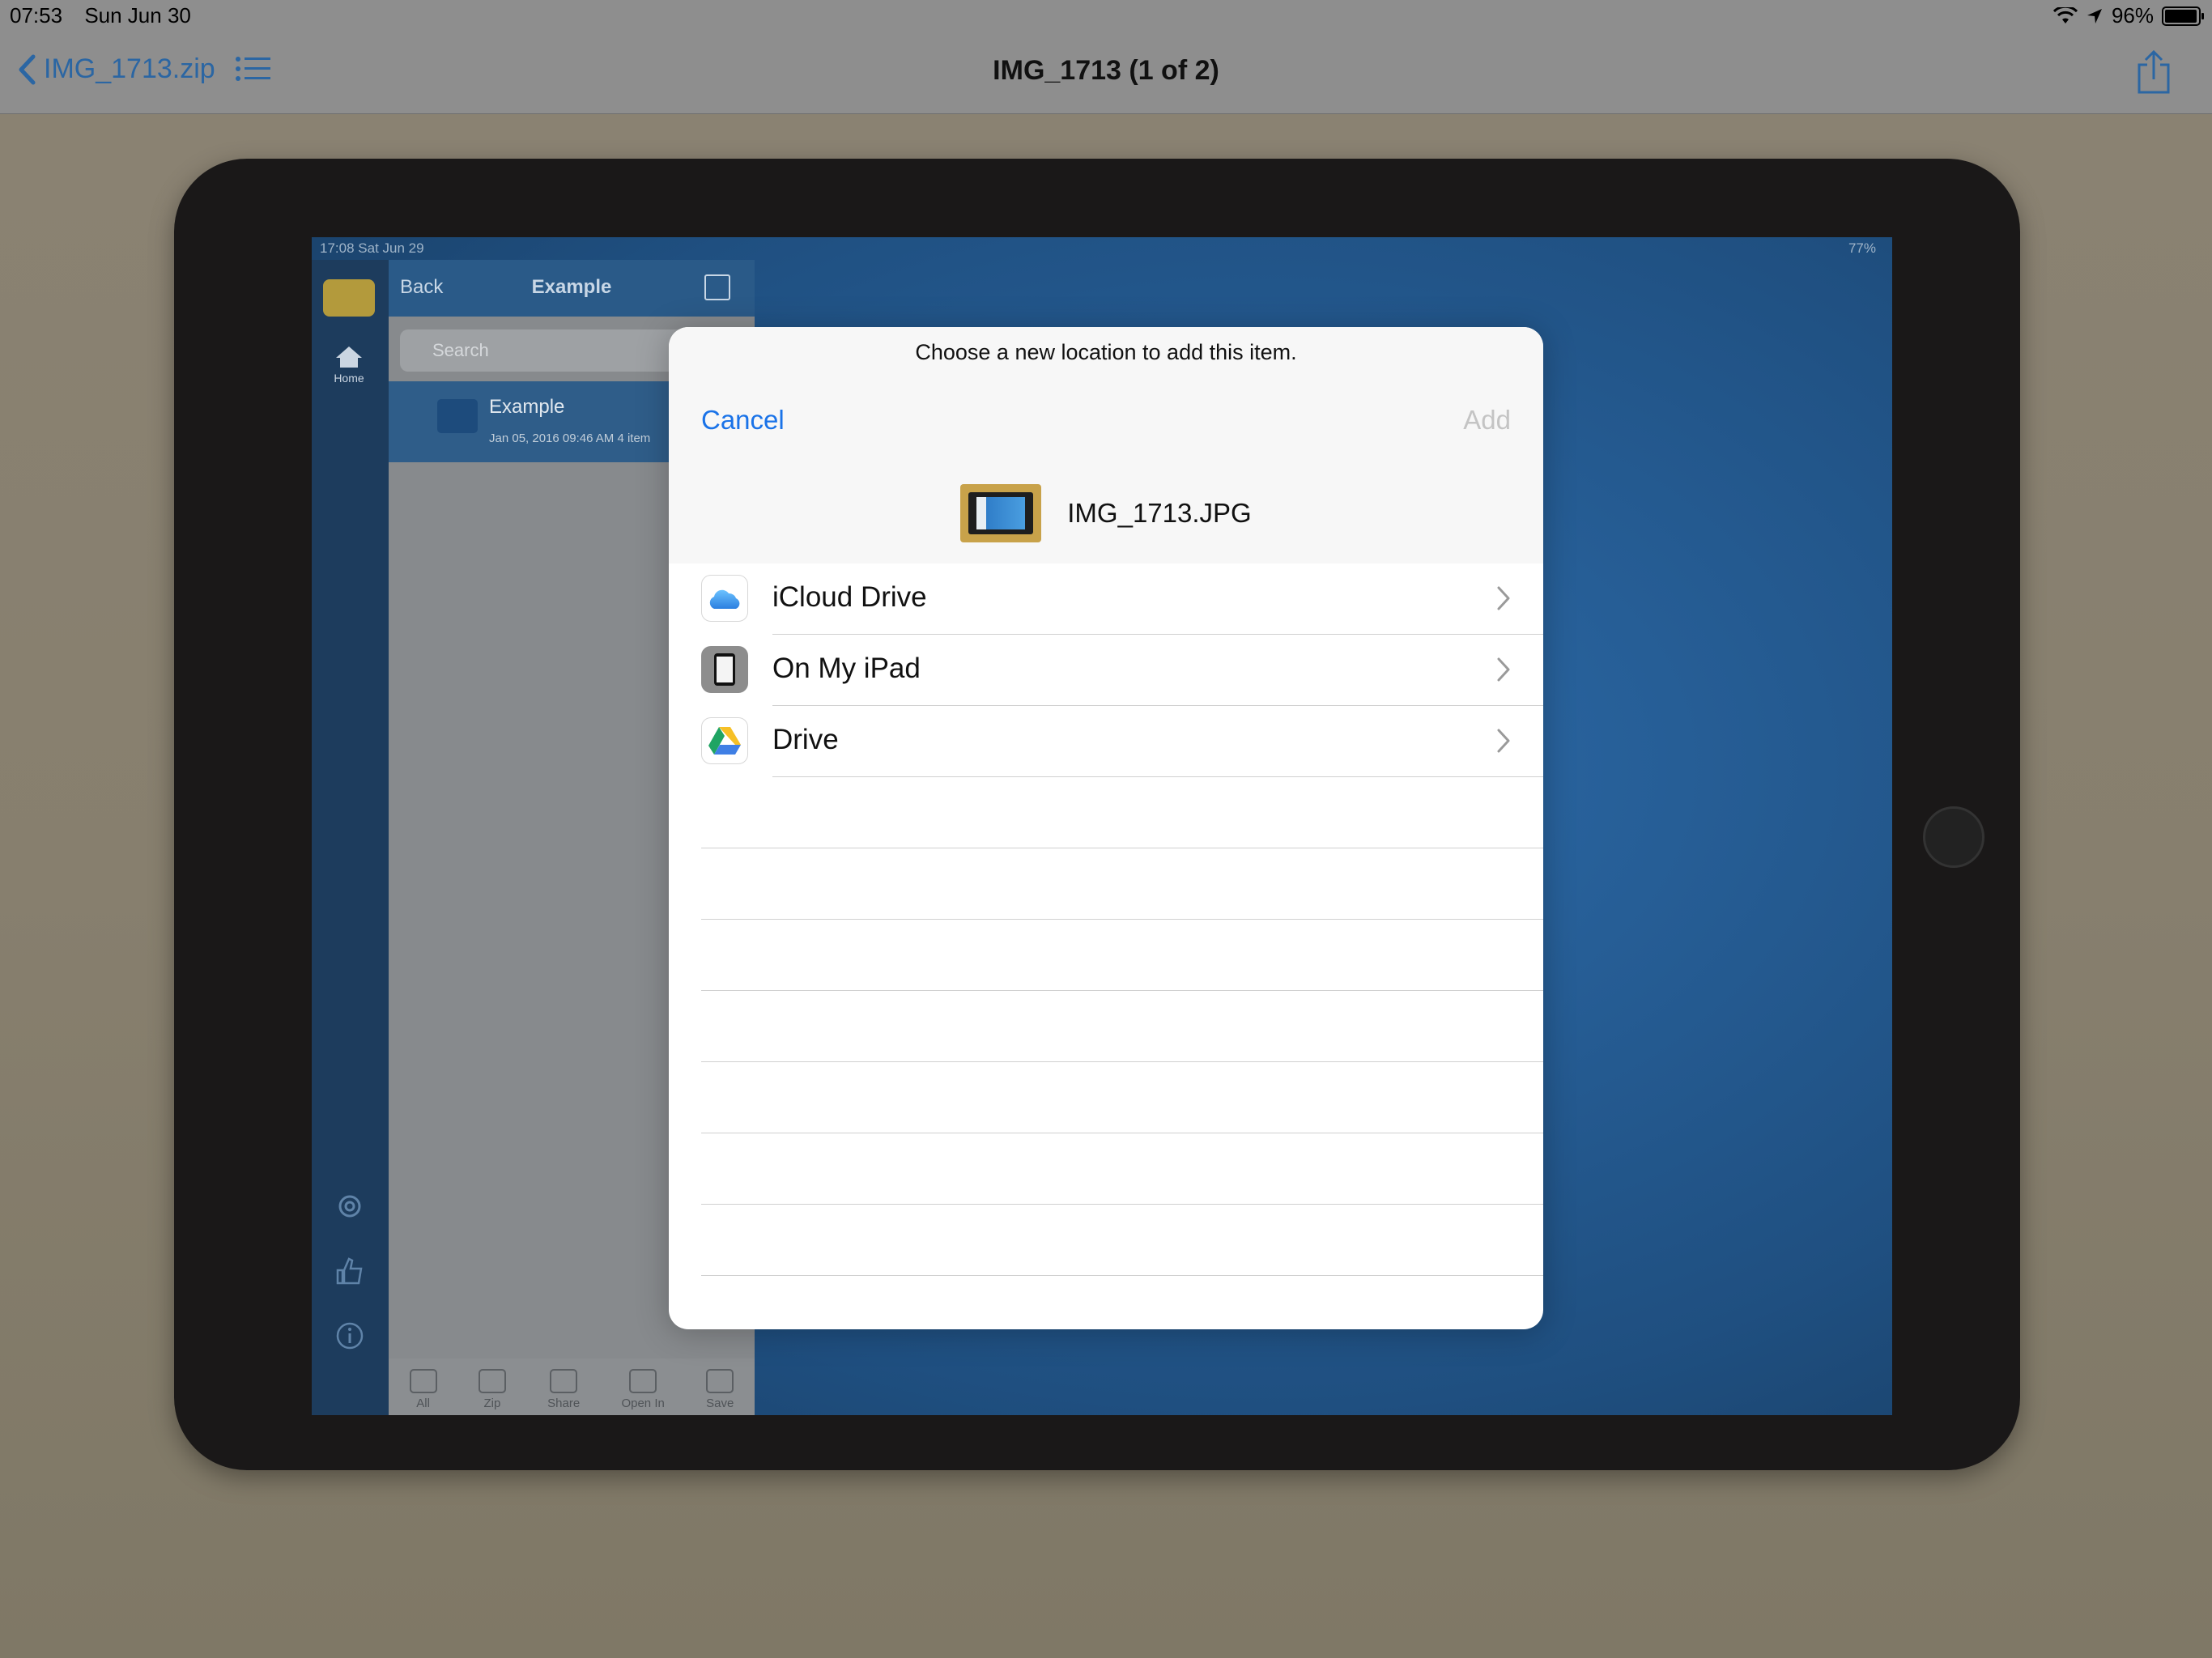 This screenshot has height=1658, width=2212. Describe the element at coordinates (492, 1389) in the screenshot. I see `photo-toolbar-zip: Zip` at that location.